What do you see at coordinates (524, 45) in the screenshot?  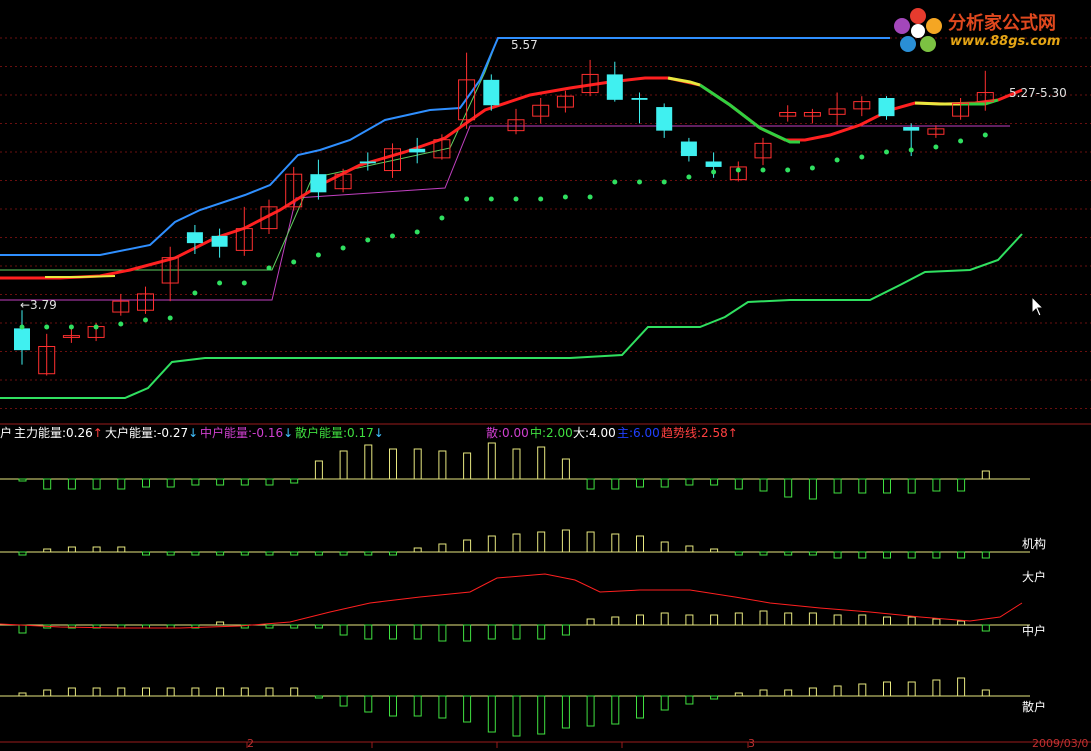 I see `high-price-label: 5.57` at bounding box center [524, 45].